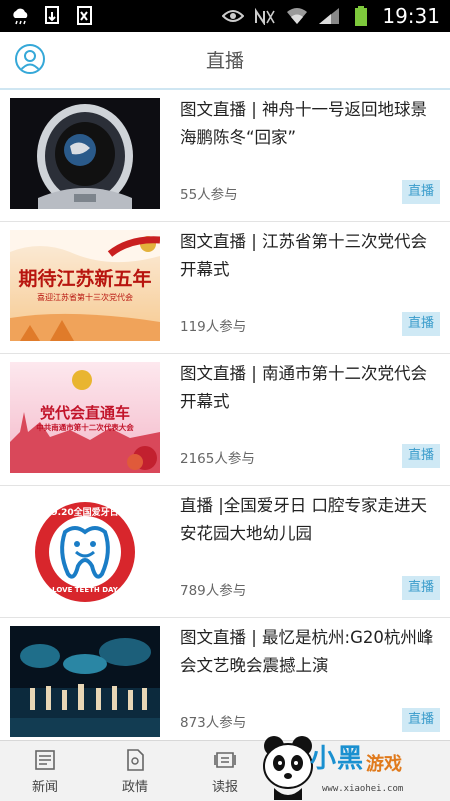 The width and height of the screenshot is (450, 801). Describe the element at coordinates (85, 279) in the screenshot. I see `thumbnail-caption: 期待江苏新五年` at that location.